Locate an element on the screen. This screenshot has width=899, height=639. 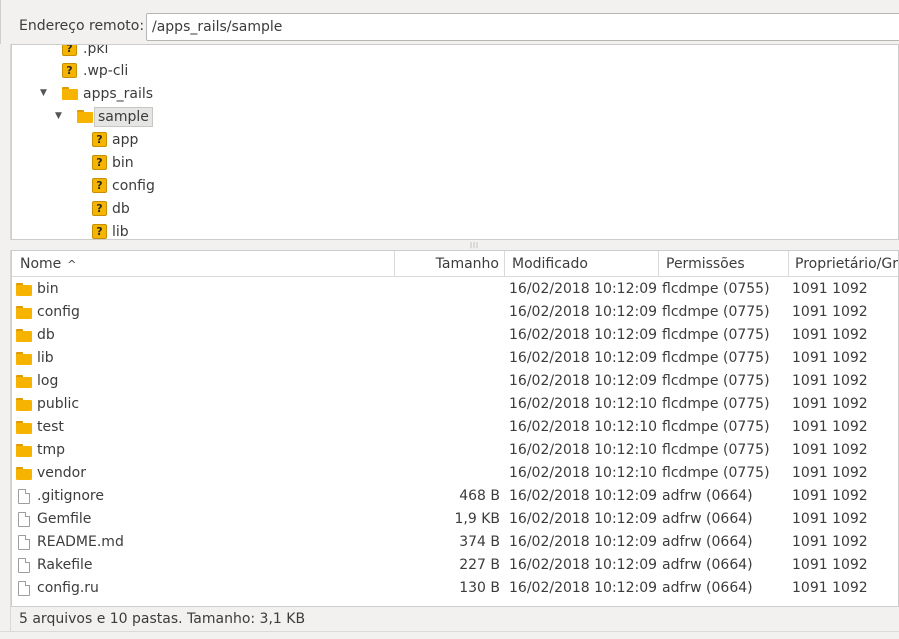
tree-item-db: ? db is located at coordinates (112, 208).